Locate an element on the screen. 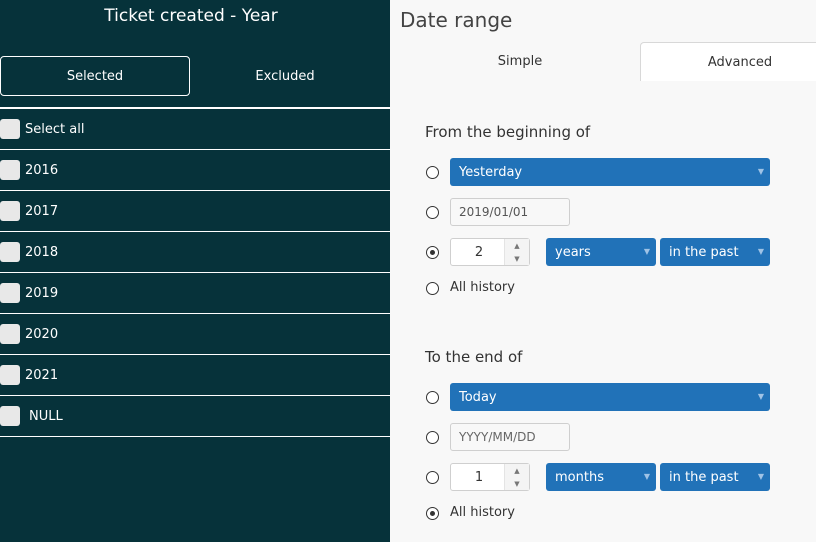 The height and width of the screenshot is (542, 816). item-label: 2017 is located at coordinates (42, 211).